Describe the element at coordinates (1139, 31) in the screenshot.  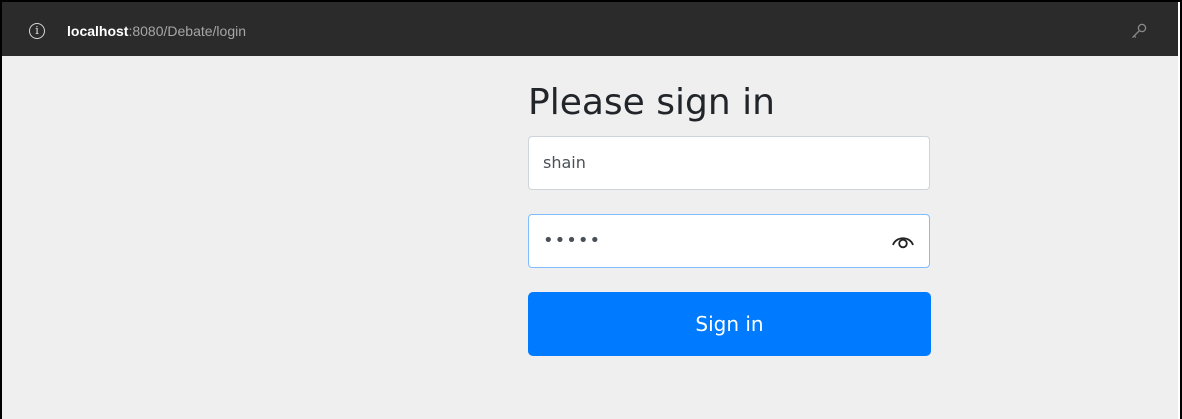
I see `key-icon` at that location.